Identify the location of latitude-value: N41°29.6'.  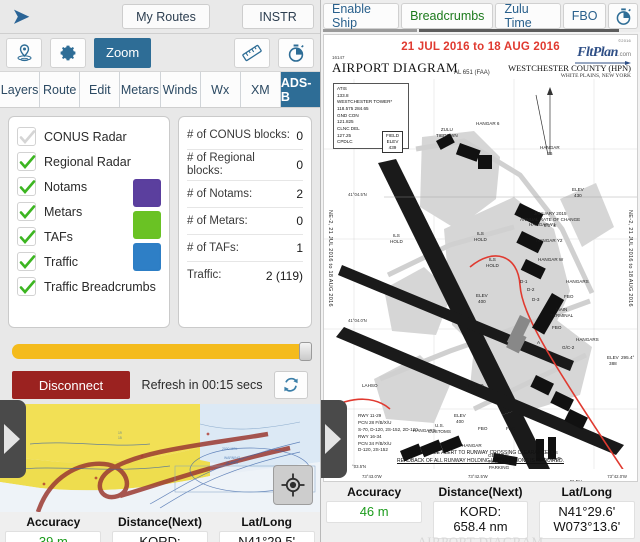
(587, 511).